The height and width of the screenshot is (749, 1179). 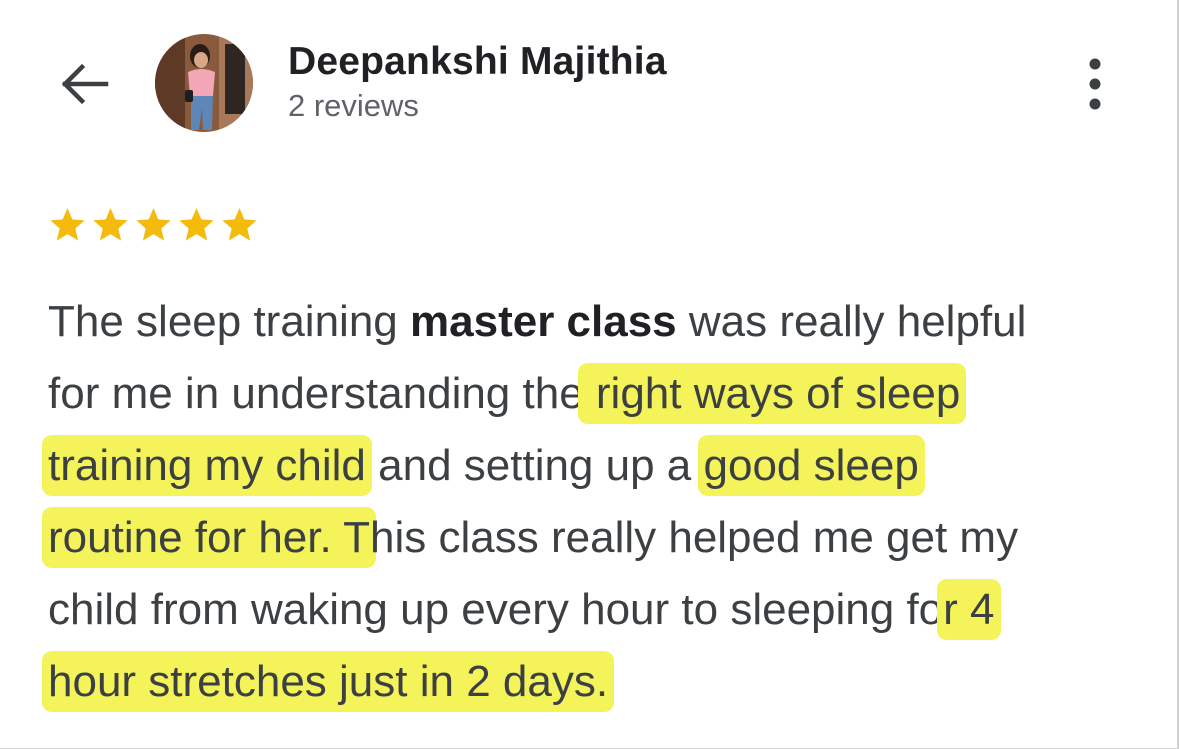 What do you see at coordinates (477, 62) in the screenshot?
I see `reviewer-name: Deepankshi Majithia` at bounding box center [477, 62].